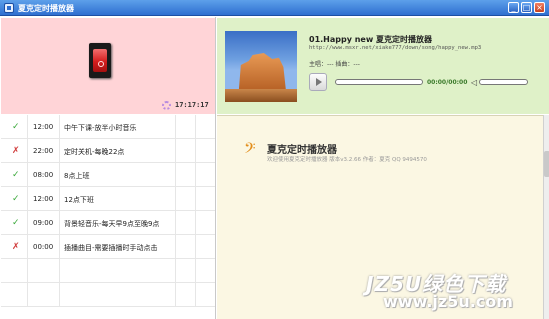 The width and height of the screenshot is (549, 319). I want to click on task-row: ✓ 12:00 12点下班, so click(108, 199).